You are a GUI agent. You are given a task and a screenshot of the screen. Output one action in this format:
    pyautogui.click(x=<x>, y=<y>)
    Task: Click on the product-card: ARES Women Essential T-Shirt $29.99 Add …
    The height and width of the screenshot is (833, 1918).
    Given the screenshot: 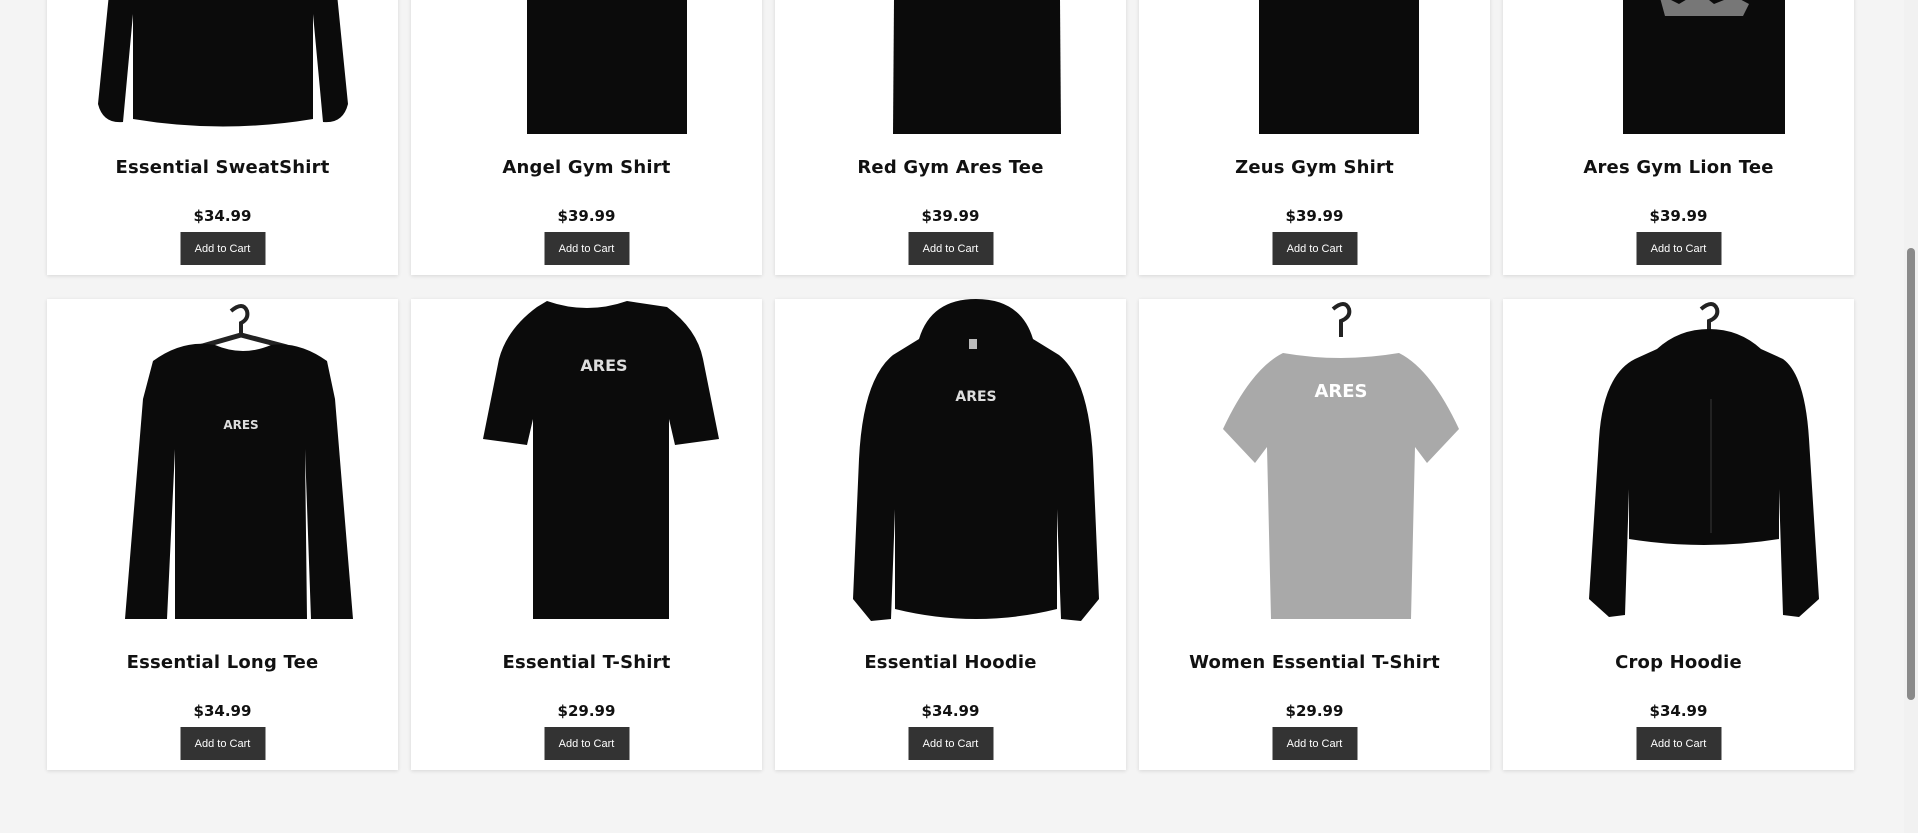 What is the action you would take?
    pyautogui.click(x=1314, y=534)
    